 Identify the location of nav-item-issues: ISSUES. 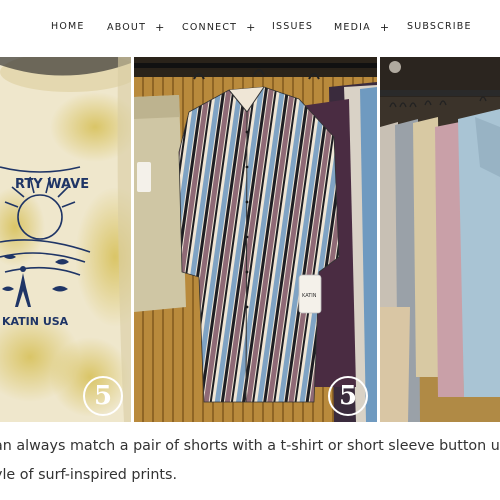
(292, 26).